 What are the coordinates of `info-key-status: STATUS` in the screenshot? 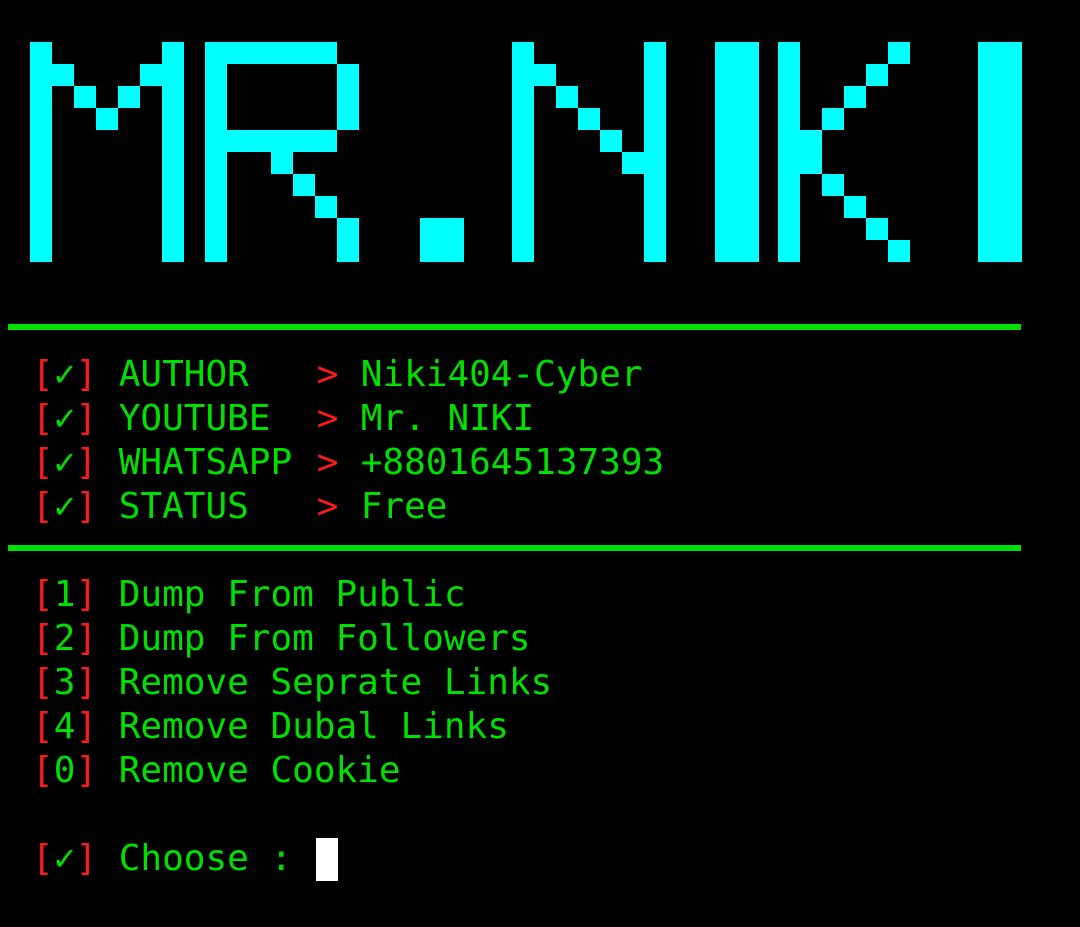 It's located at (183, 506).